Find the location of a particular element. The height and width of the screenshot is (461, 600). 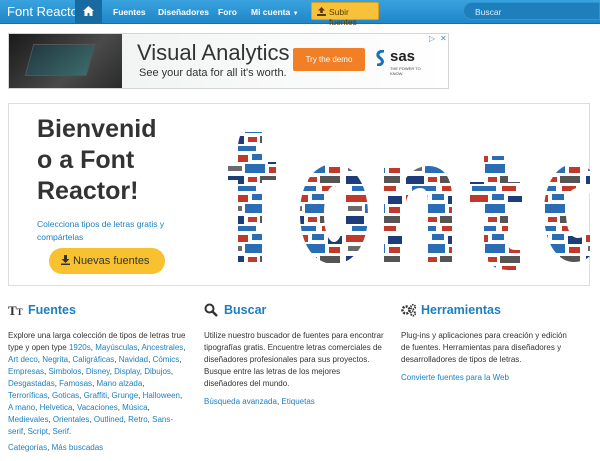

category-link: Display is located at coordinates (127, 371).